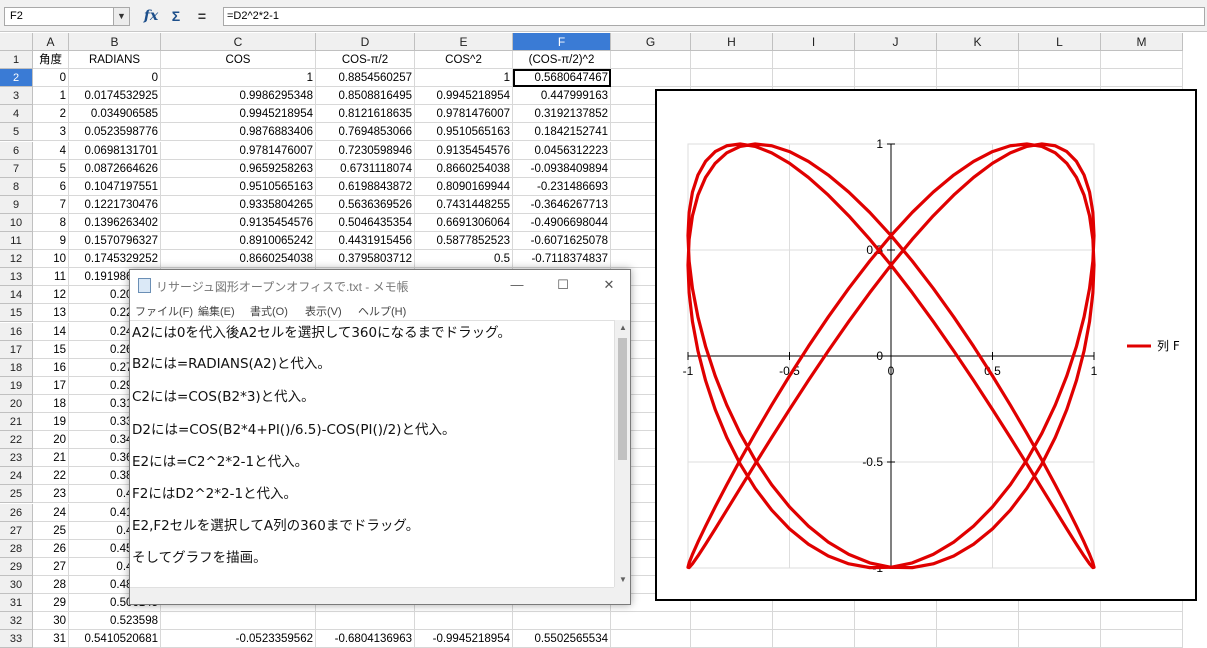 The width and height of the screenshot is (1207, 648). Describe the element at coordinates (562, 96) in the screenshot. I see `data-cell: 0.447999163` at that location.